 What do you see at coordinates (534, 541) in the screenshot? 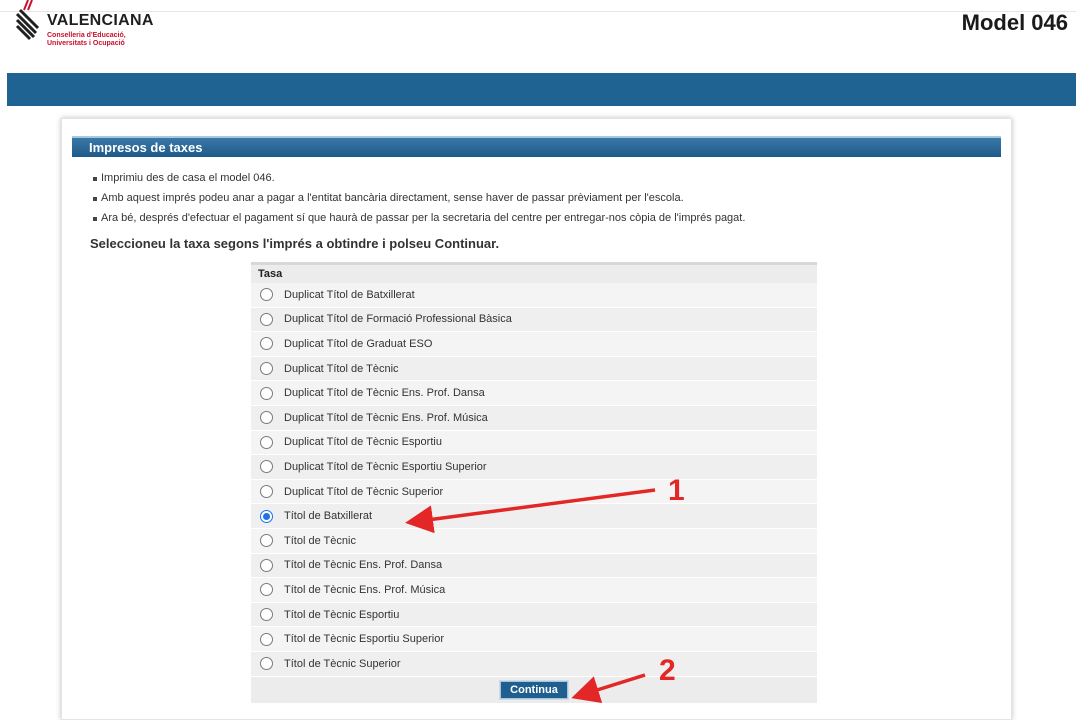
I see `tasa-option-row: Títol de Tècnic` at bounding box center [534, 541].